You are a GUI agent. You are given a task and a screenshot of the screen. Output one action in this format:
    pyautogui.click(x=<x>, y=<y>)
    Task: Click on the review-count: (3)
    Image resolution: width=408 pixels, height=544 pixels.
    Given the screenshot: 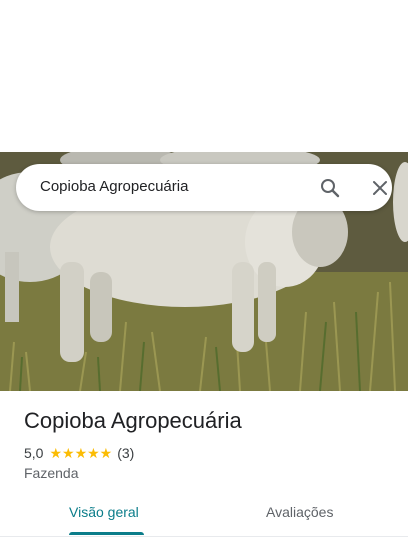 What is the action you would take?
    pyautogui.click(x=125, y=453)
    